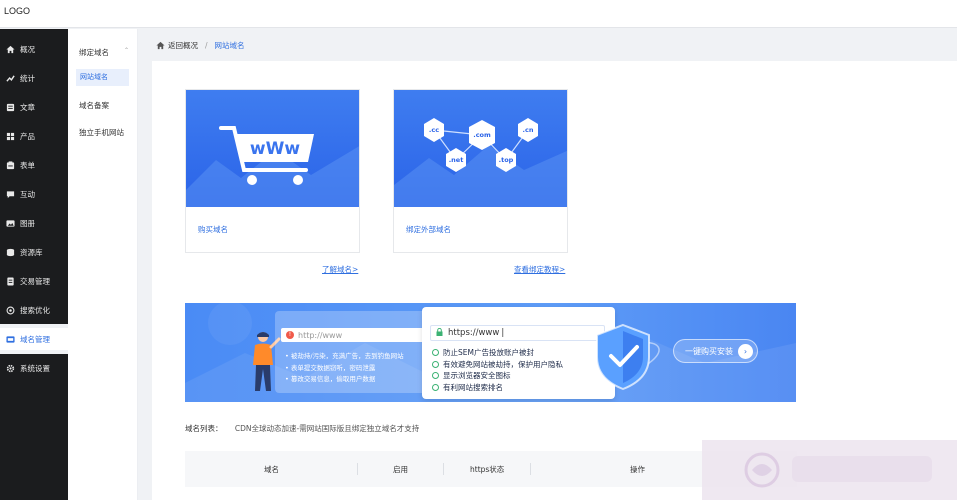 The image size is (957, 500). I want to click on sidebar-item-settings: 系统设置, so click(34, 368).